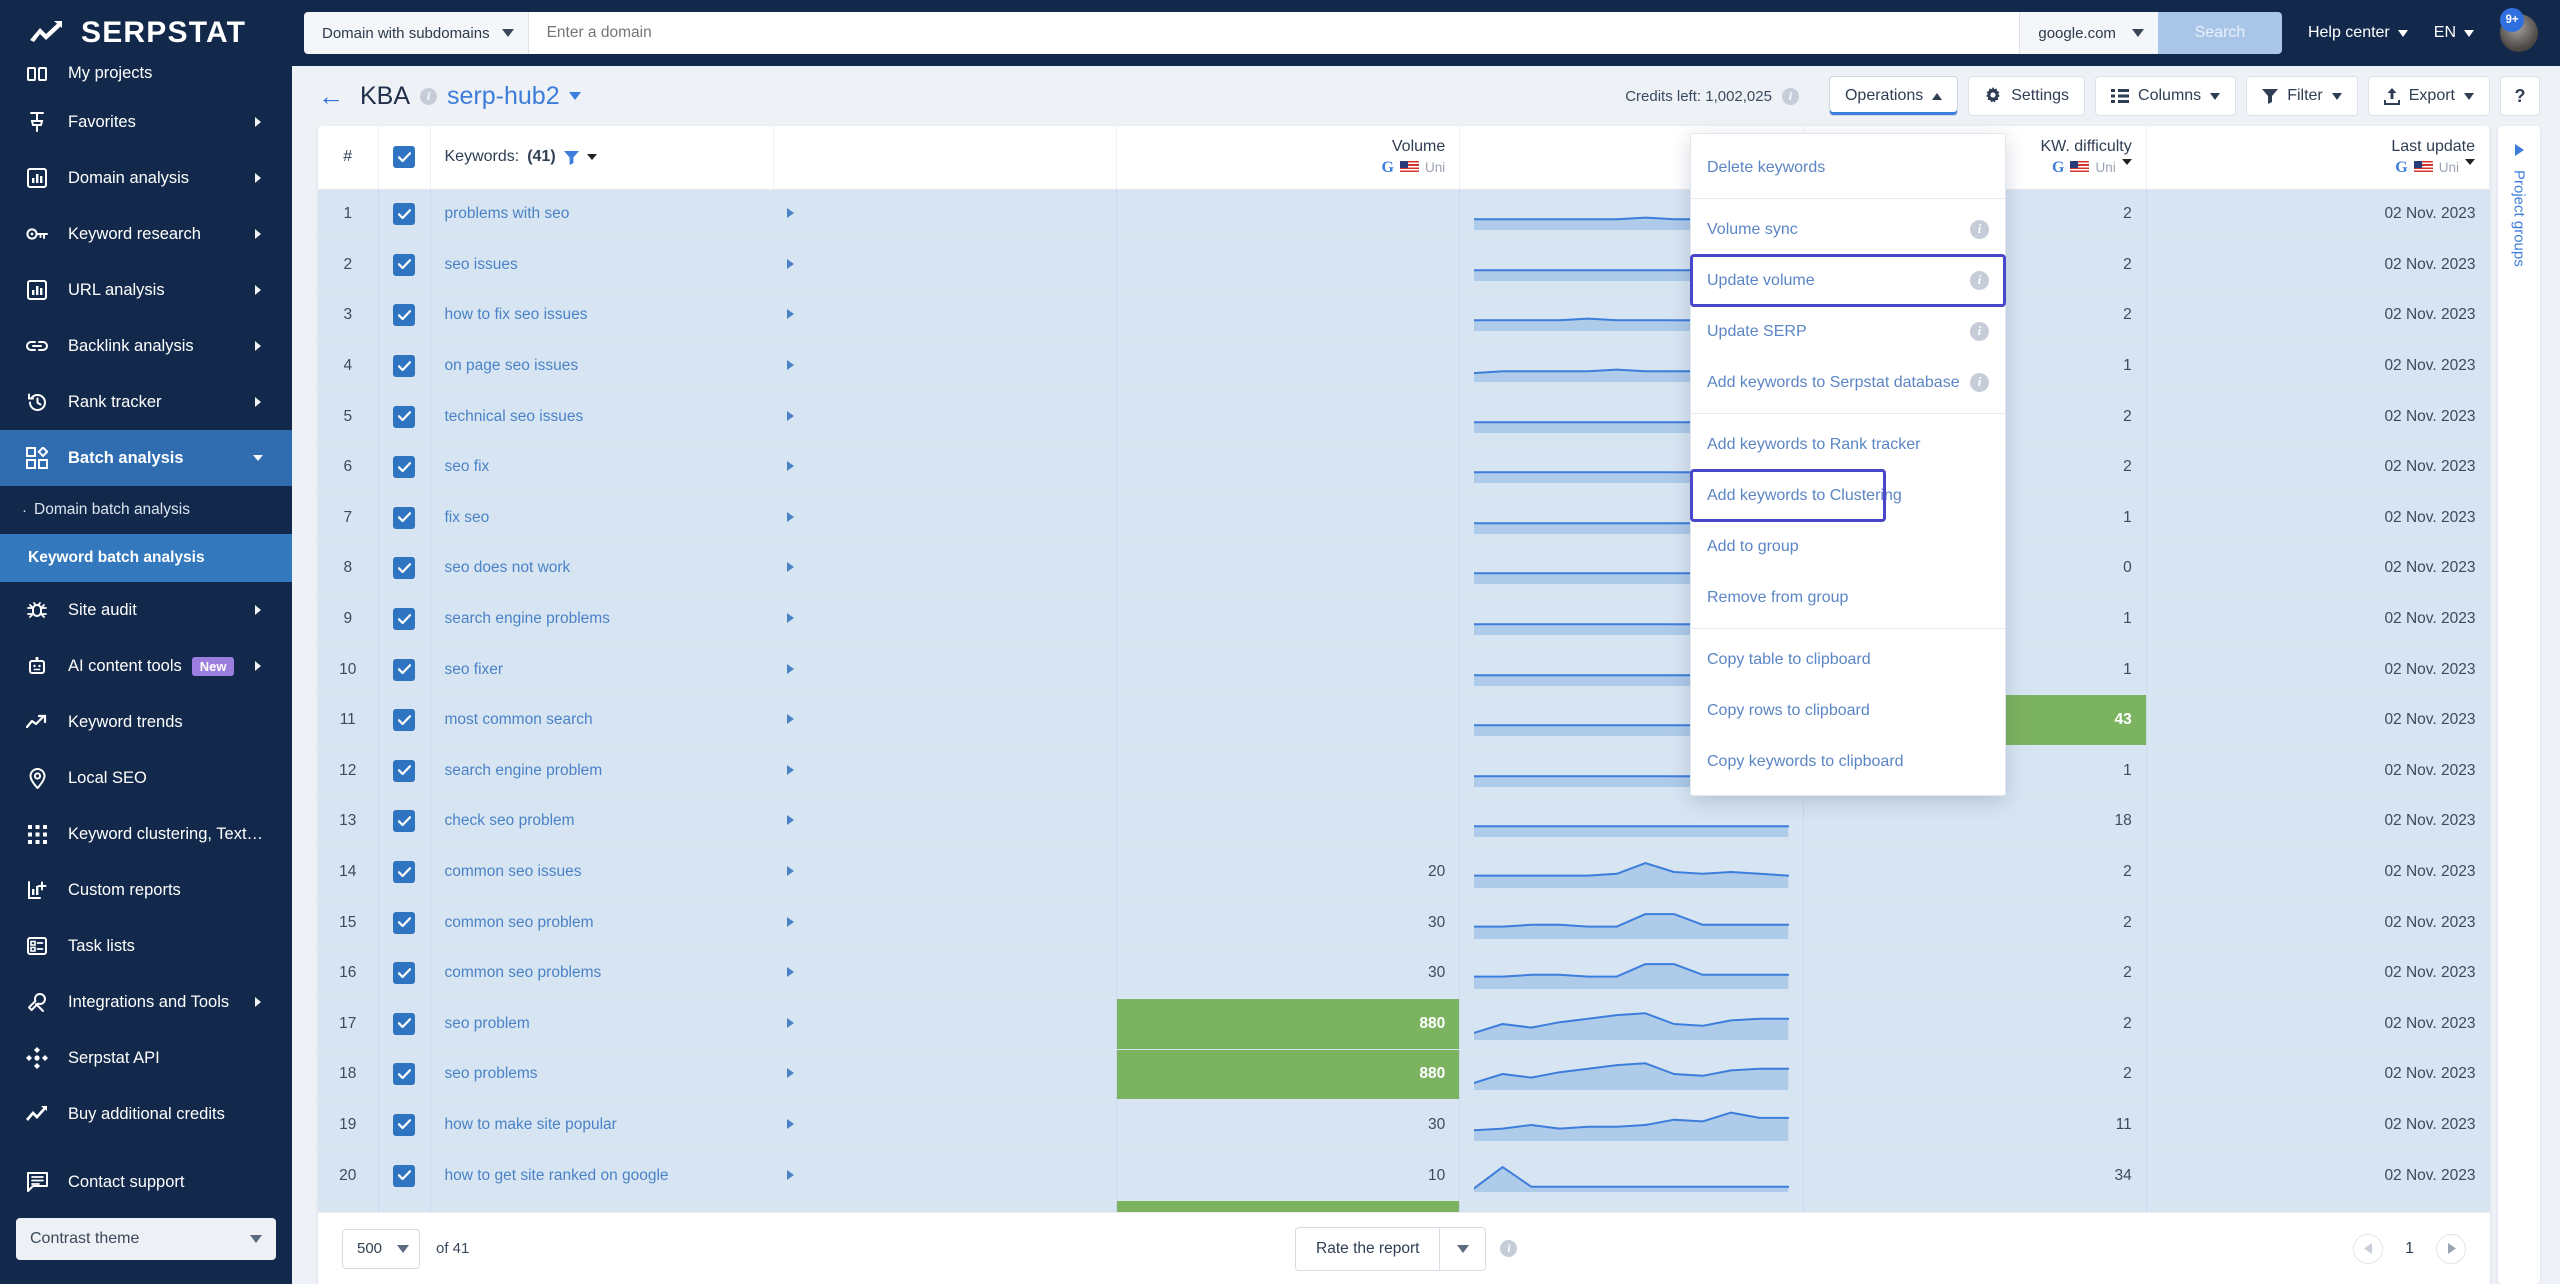  Describe the element at coordinates (2451, 1248) in the screenshot. I see `next-page-button` at that location.